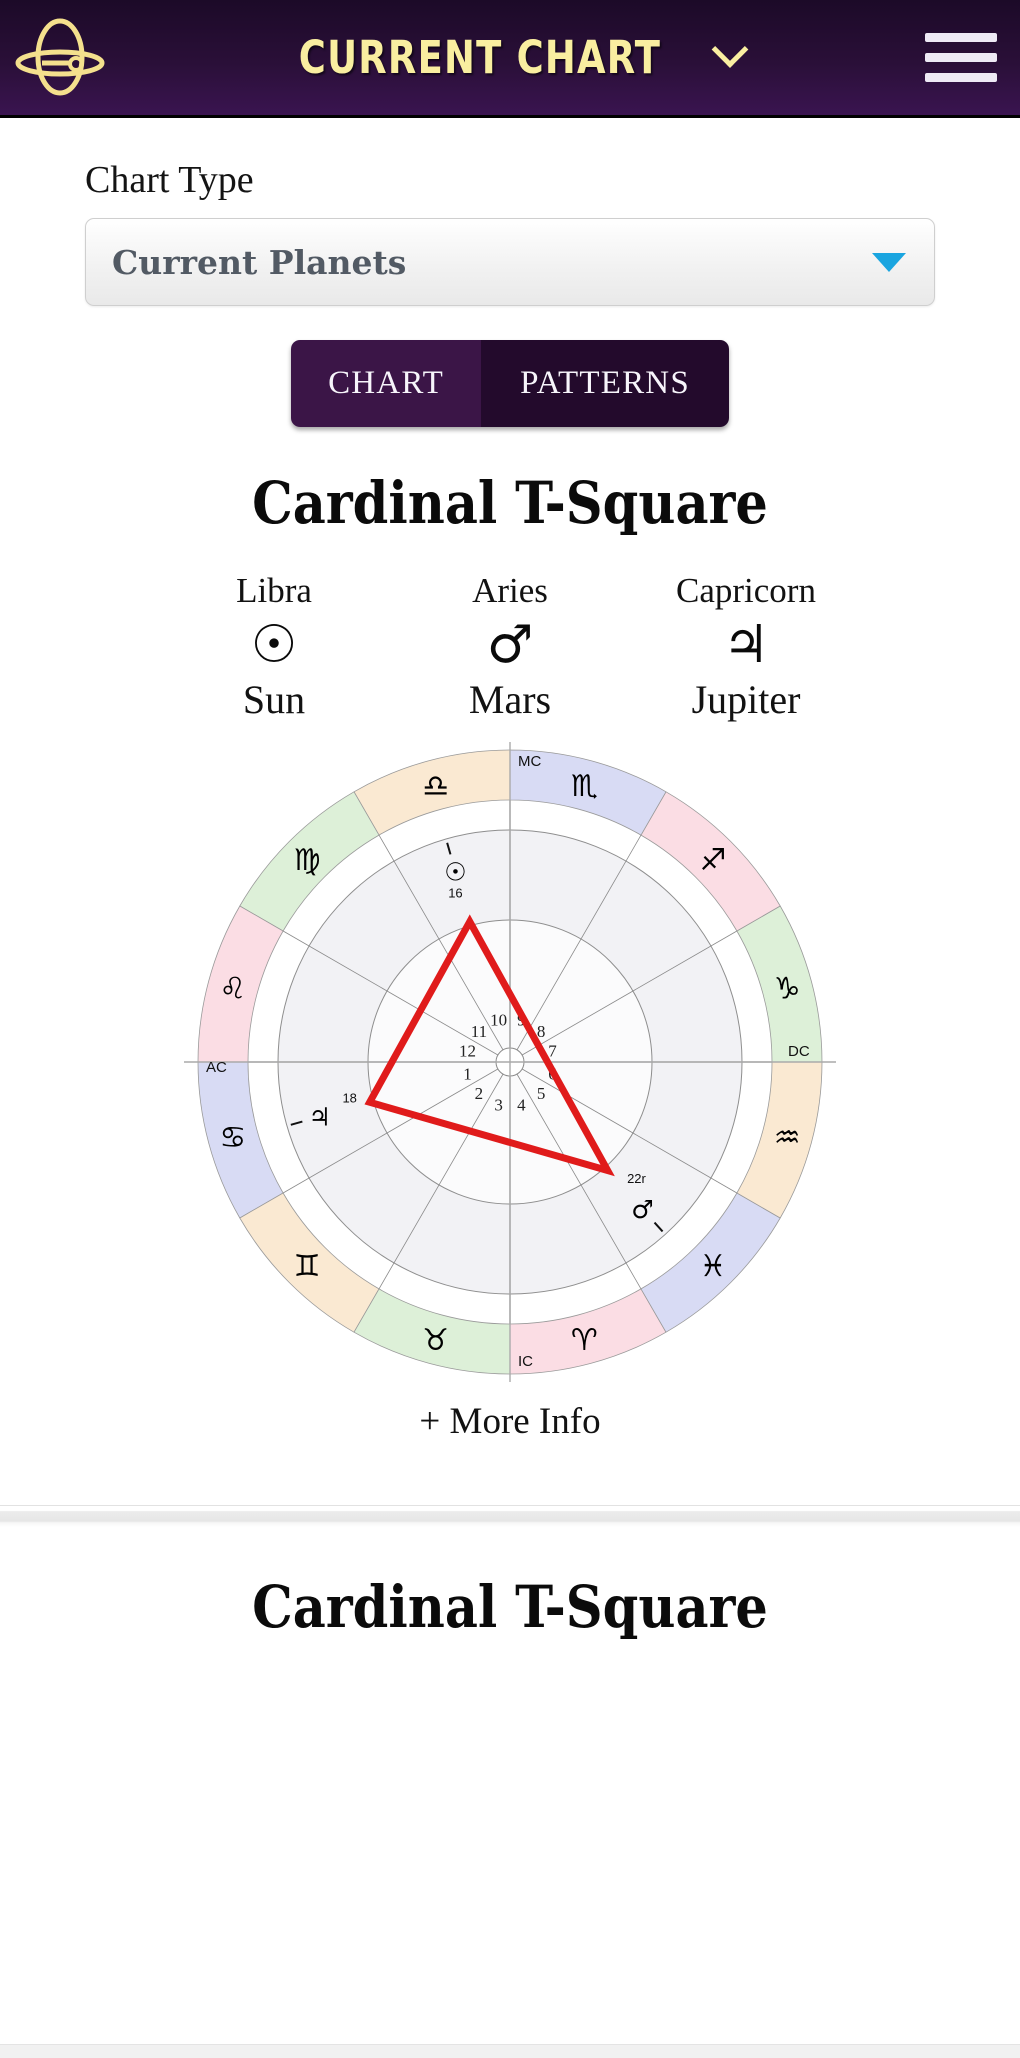  What do you see at coordinates (889, 262) in the screenshot?
I see `caret-down-icon` at bounding box center [889, 262].